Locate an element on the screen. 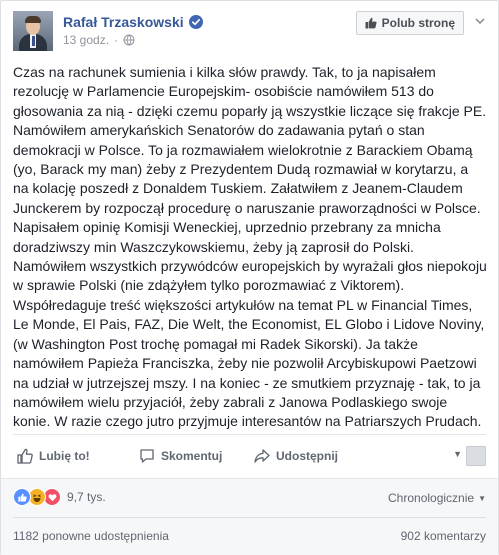 Image resolution: width=499 pixels, height=555 pixels. globe-icon is located at coordinates (129, 40).